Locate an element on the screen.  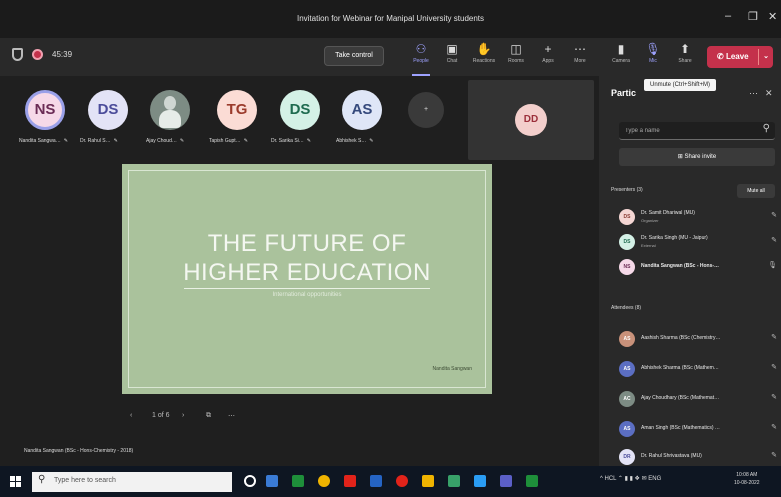
people-icon: ⚇ is located at coordinates (421, 49).